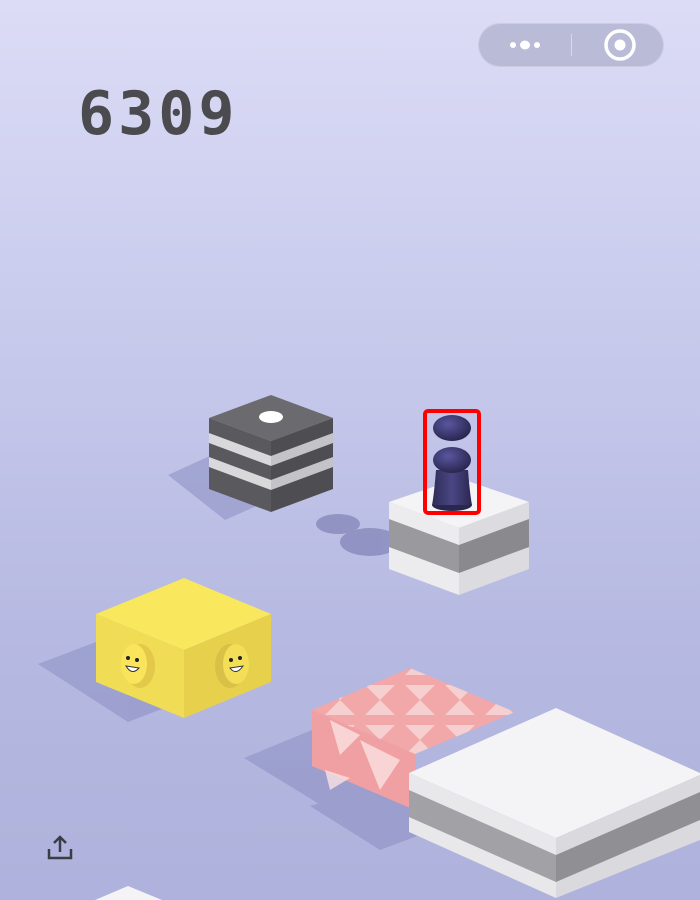 The width and height of the screenshot is (700, 900). What do you see at coordinates (158, 114) in the screenshot?
I see `score-display: 6309` at bounding box center [158, 114].